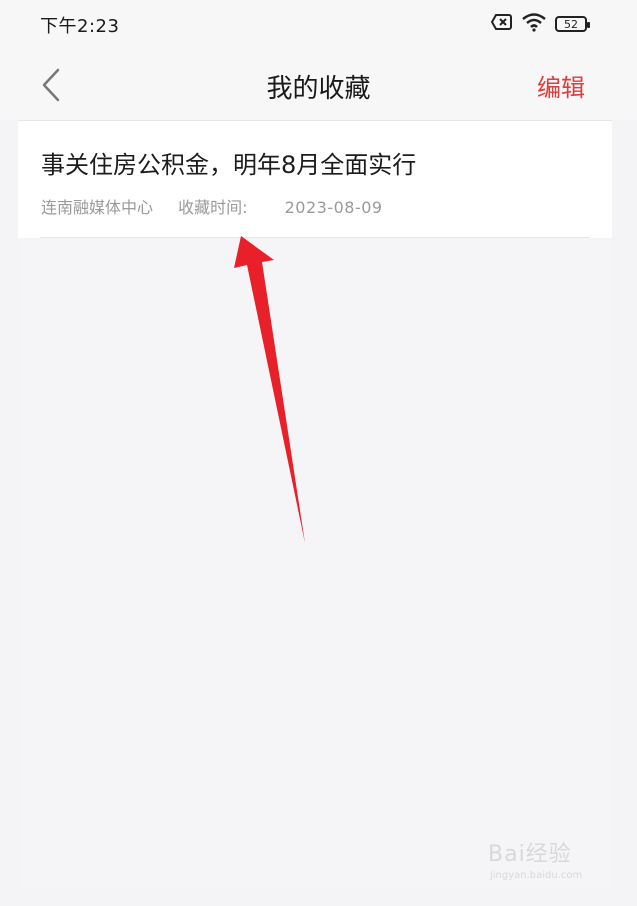 This screenshot has width=637, height=906. I want to click on status-time: 下午2:23, so click(80, 26).